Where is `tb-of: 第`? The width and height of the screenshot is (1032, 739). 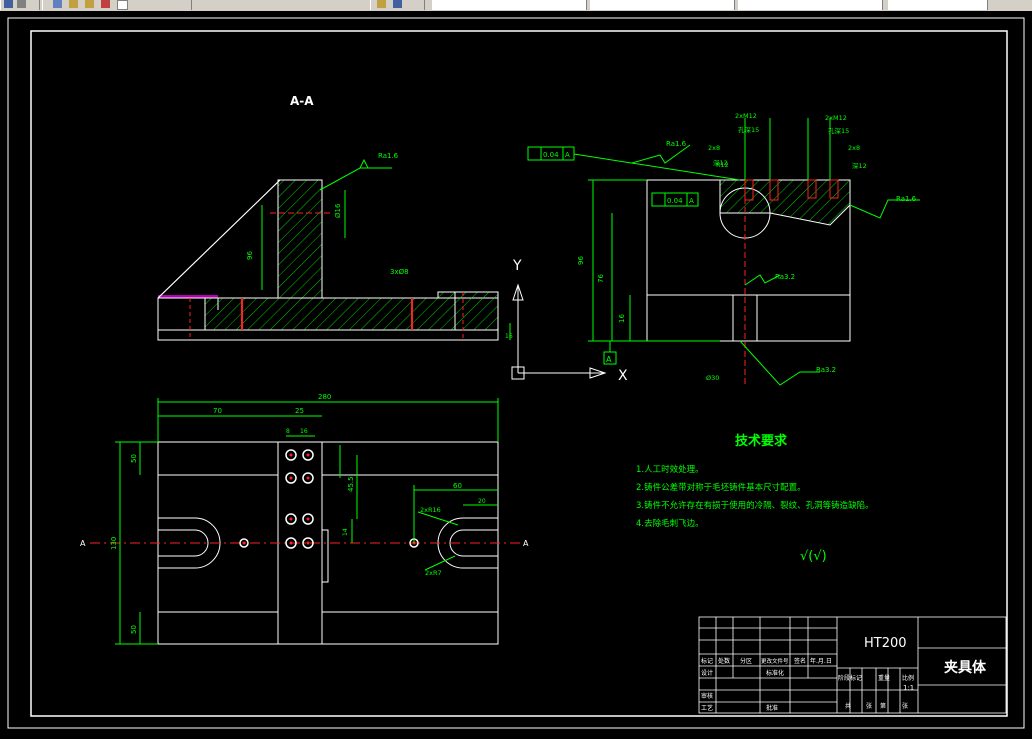 tb-of: 第 is located at coordinates (883, 706).